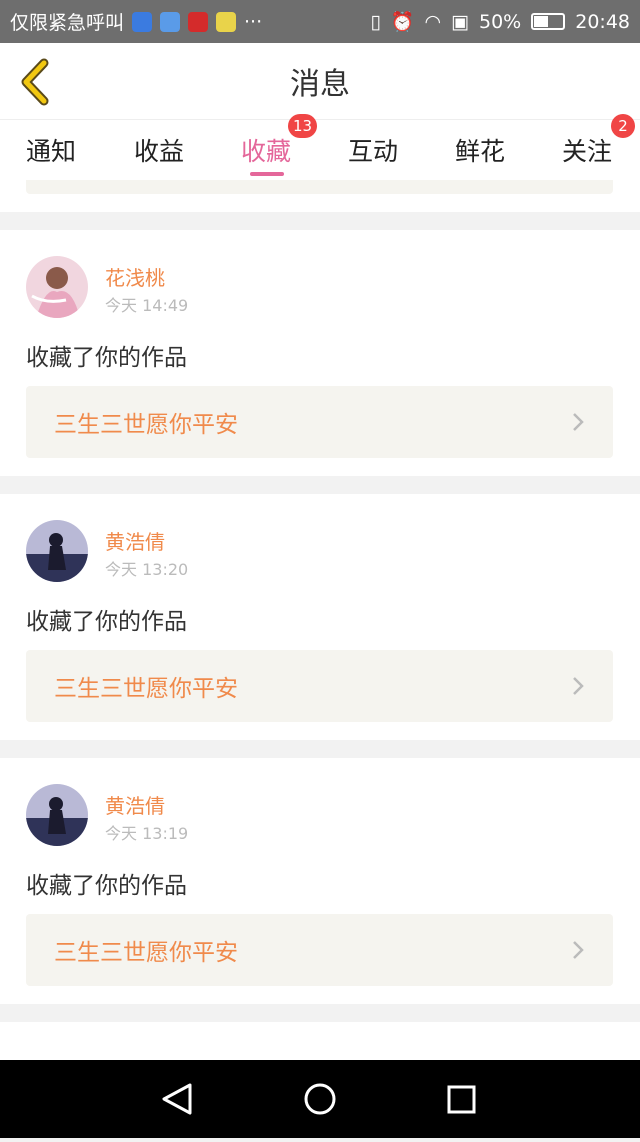  I want to click on tab-label: 通知, so click(51, 151).